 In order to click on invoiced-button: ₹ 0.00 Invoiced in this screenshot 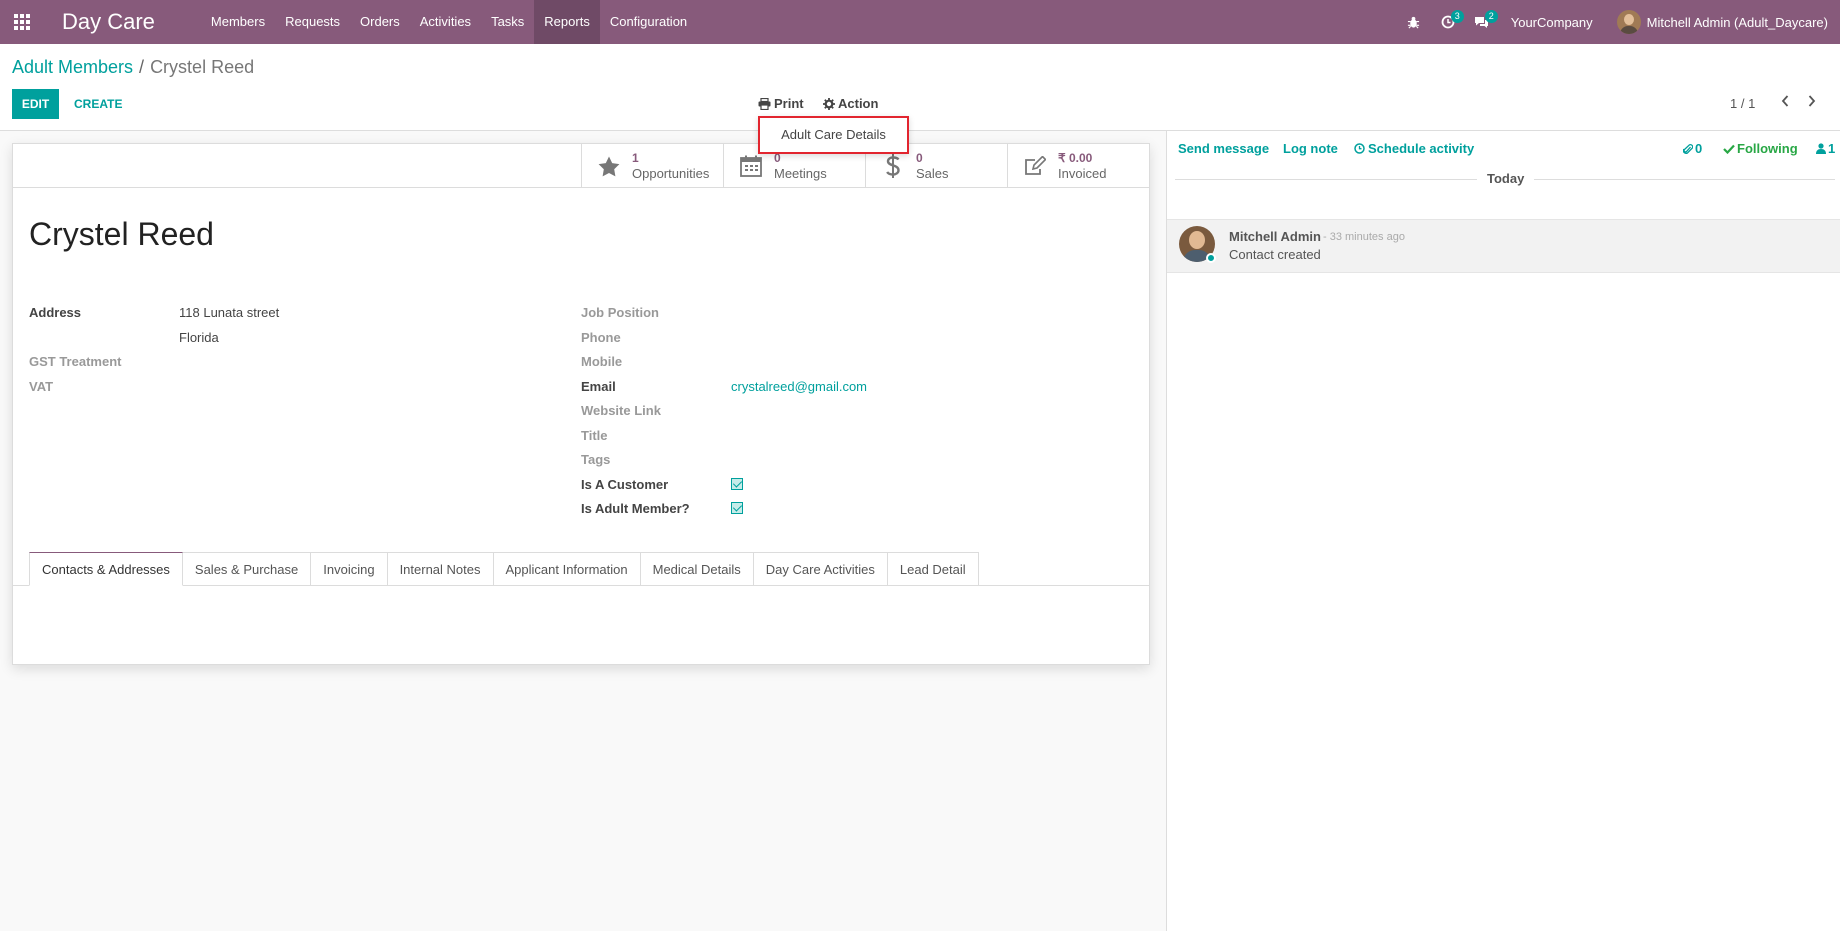, I will do `click(1078, 166)`.